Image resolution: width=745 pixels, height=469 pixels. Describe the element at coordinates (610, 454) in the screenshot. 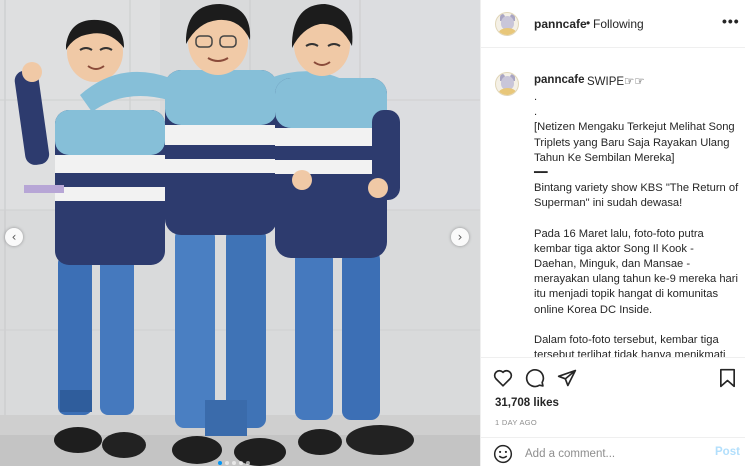

I see `comment-input` at that location.